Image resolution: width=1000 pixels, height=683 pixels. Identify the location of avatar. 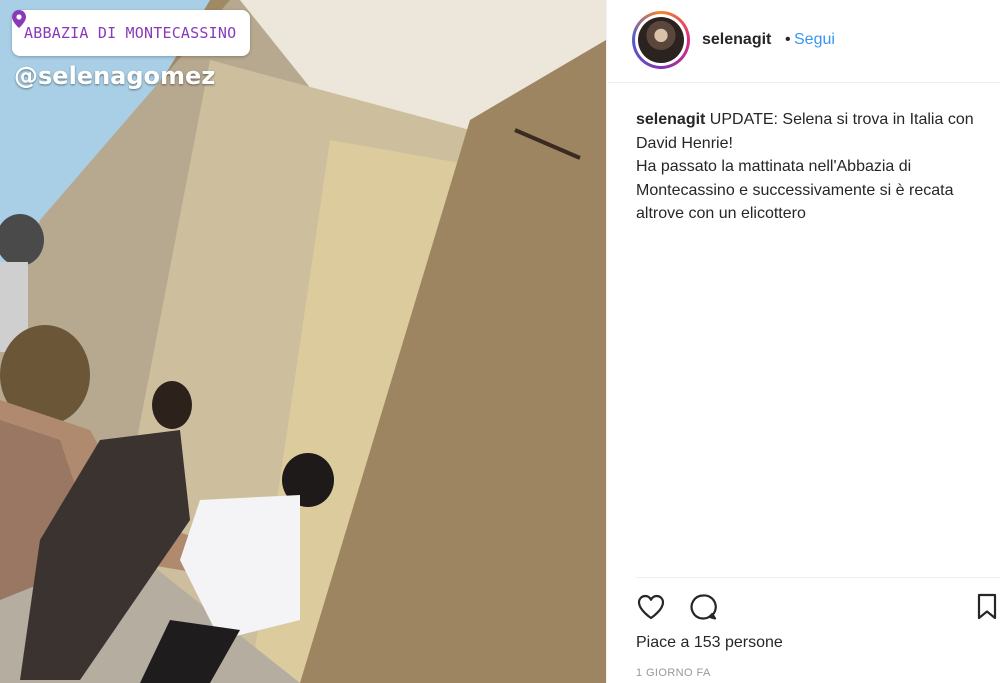
(661, 40).